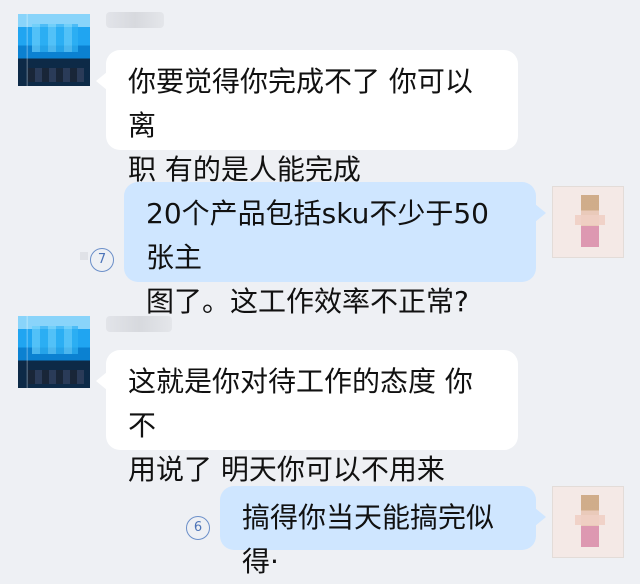  Describe the element at coordinates (198, 528) in the screenshot. I see `read-count-badge: 6` at that location.